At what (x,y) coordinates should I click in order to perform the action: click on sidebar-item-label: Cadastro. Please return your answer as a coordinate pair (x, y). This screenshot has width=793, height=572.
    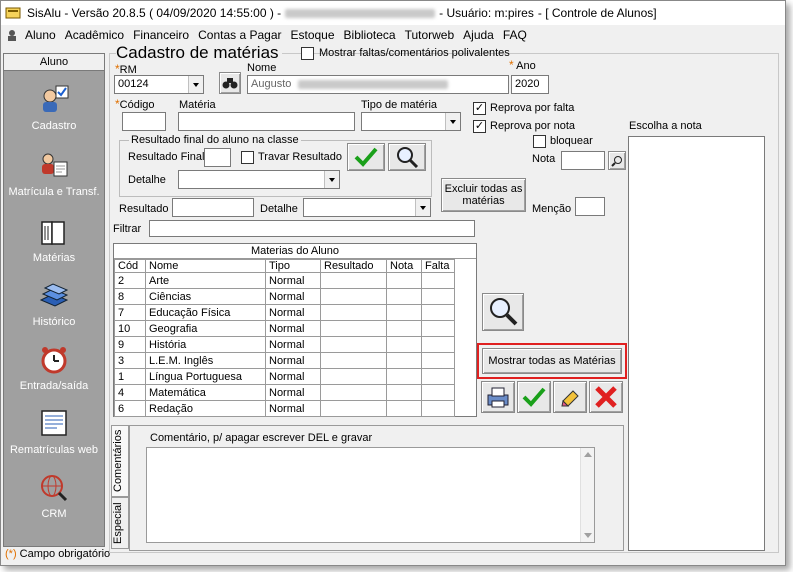
    Looking at the image, I should click on (54, 126).